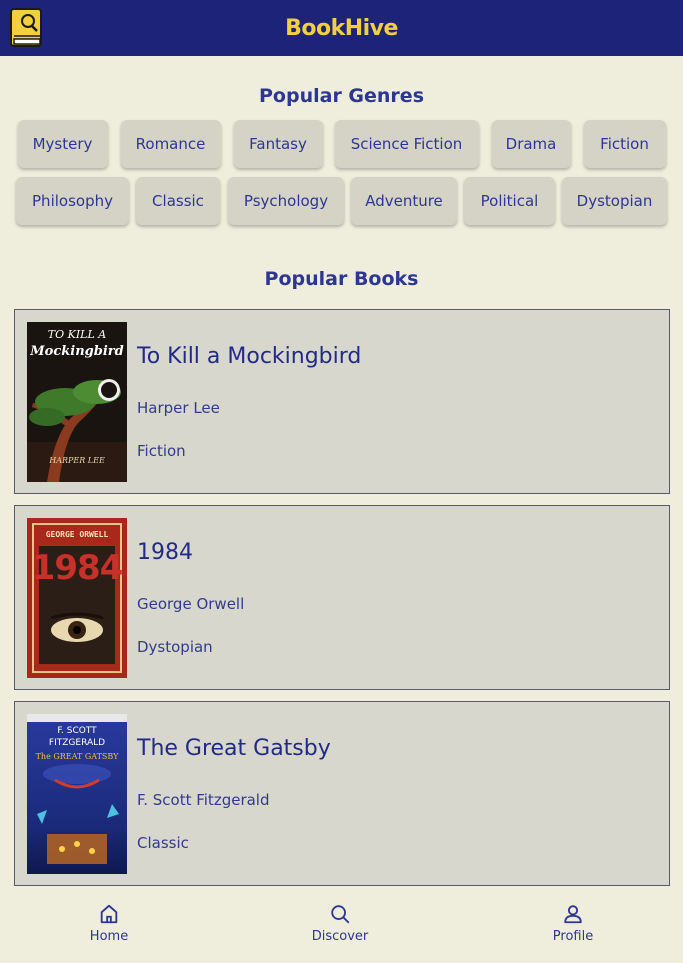  Describe the element at coordinates (406, 144) in the screenshot. I see `genre-chip-science-fiction: Science Fiction` at that location.